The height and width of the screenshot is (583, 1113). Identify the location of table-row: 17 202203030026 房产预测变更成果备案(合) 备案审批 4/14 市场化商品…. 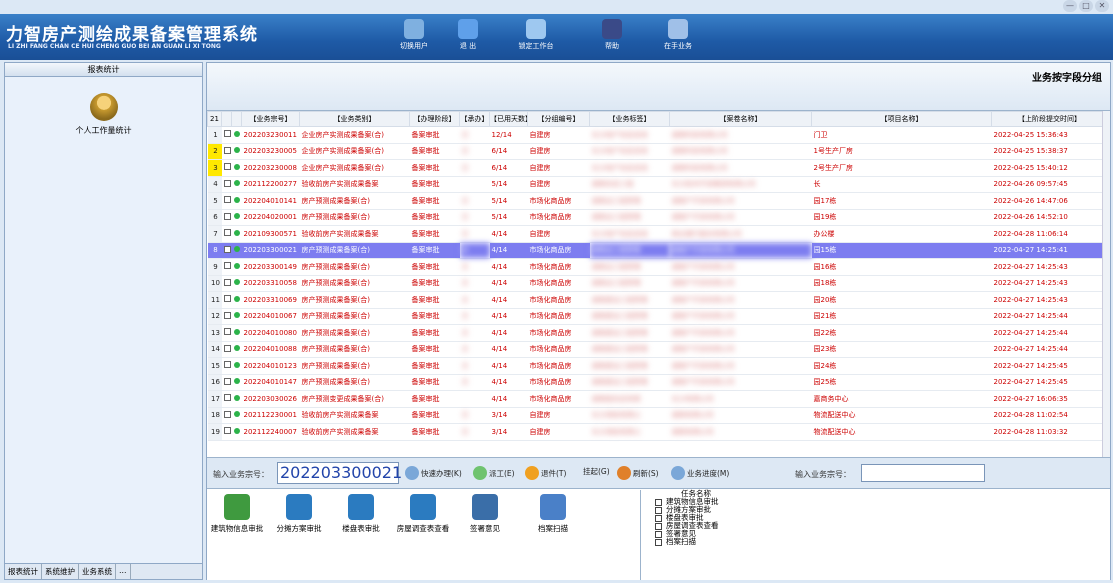
(657, 399).